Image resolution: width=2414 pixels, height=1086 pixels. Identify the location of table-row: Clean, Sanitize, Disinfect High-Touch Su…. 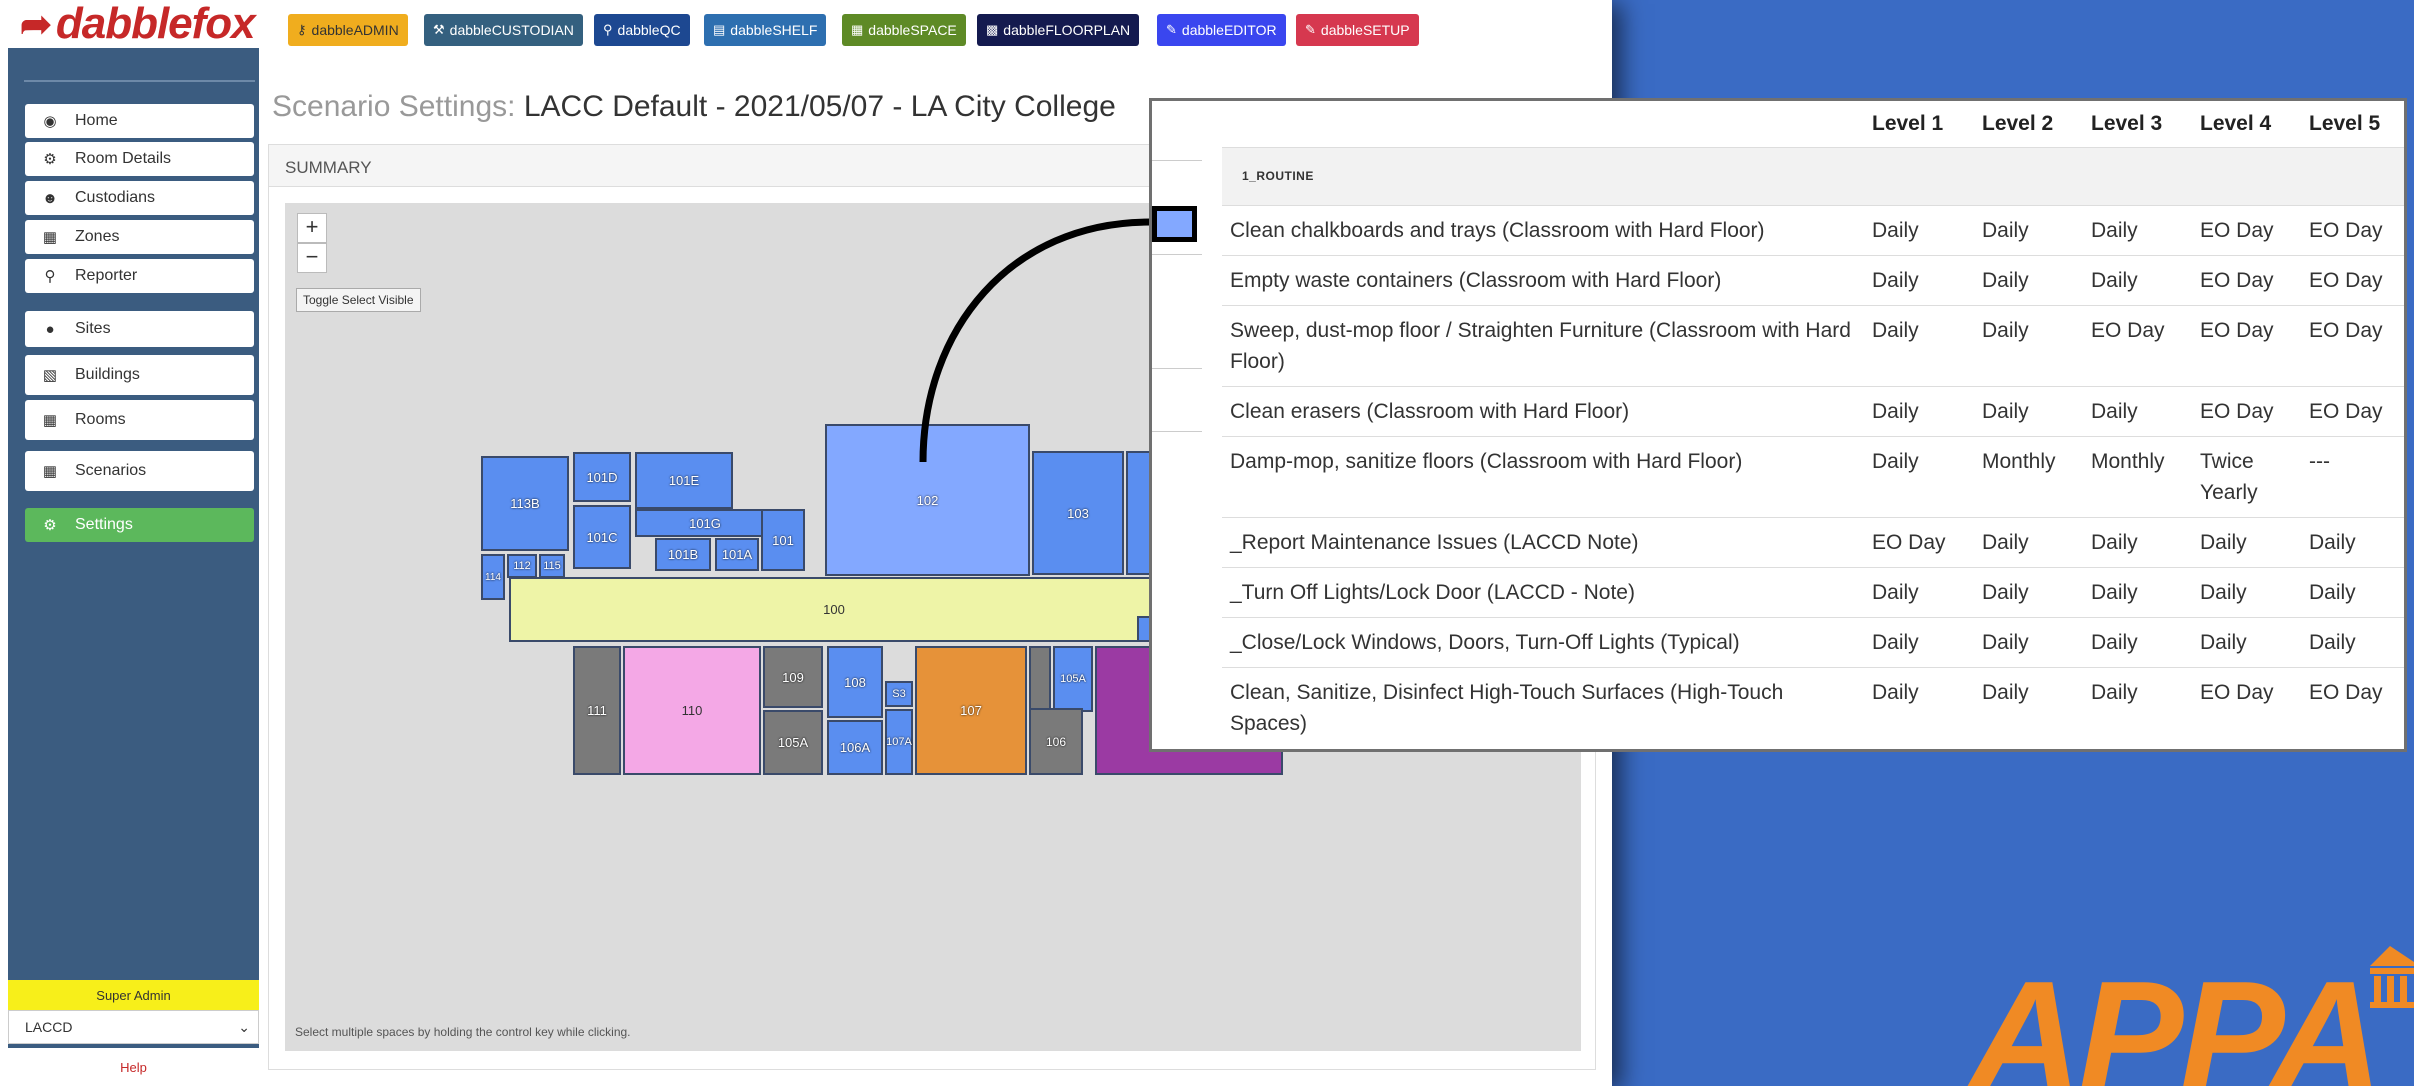
(1813, 707).